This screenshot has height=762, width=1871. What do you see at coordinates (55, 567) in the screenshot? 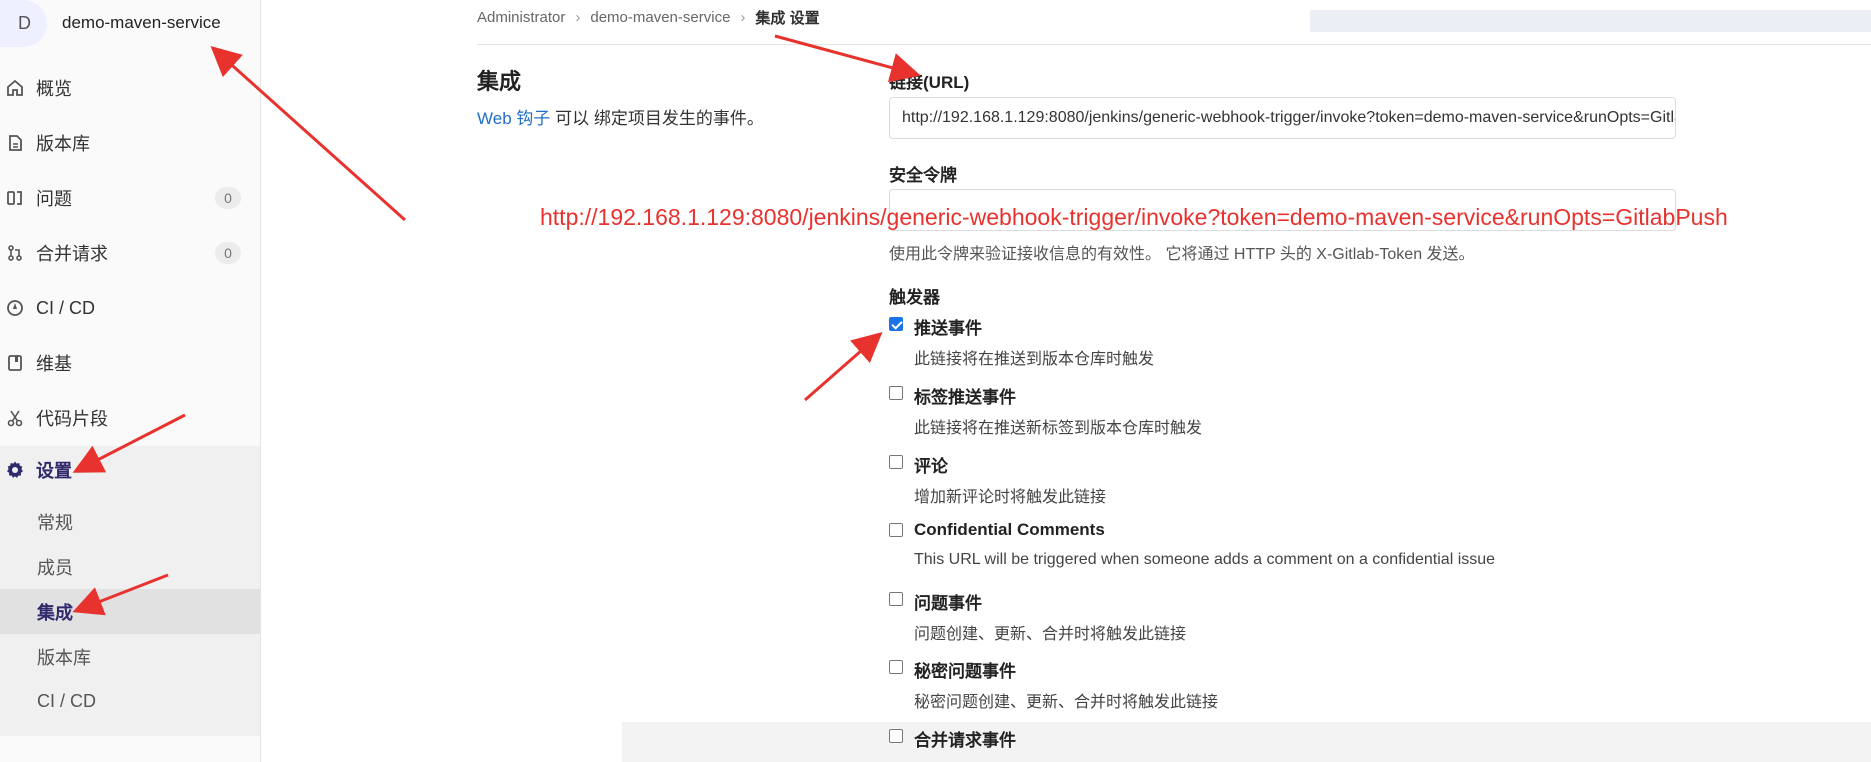
I see `sub-label: 成员` at bounding box center [55, 567].